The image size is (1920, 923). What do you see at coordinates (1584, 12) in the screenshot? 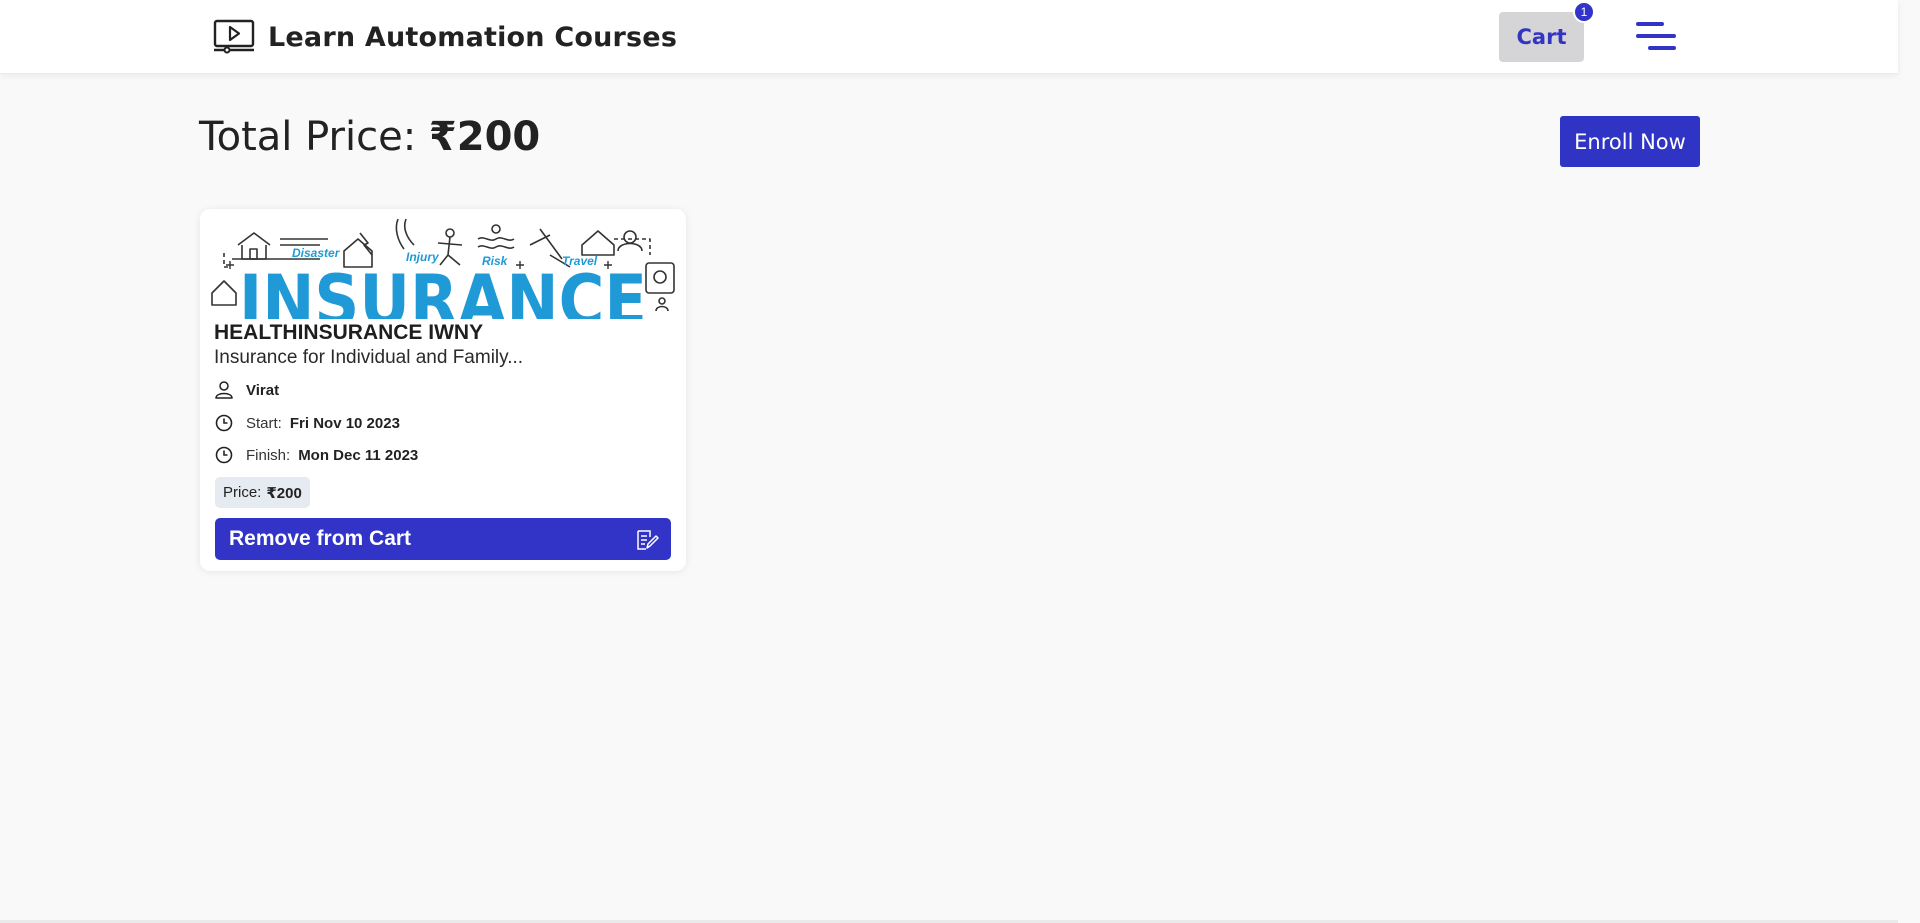
I see `cart-count-badge: 1` at bounding box center [1584, 12].